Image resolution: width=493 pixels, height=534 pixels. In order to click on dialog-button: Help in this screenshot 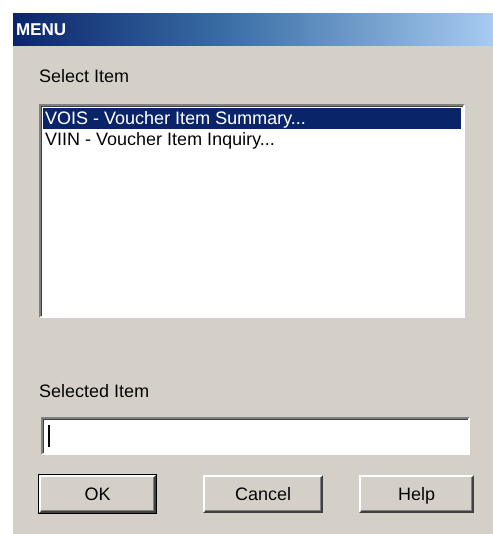, I will do `click(416, 494)`.